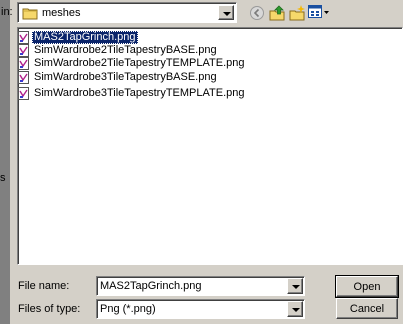 The image size is (403, 324). I want to click on lookin-label: in:, so click(7, 12).